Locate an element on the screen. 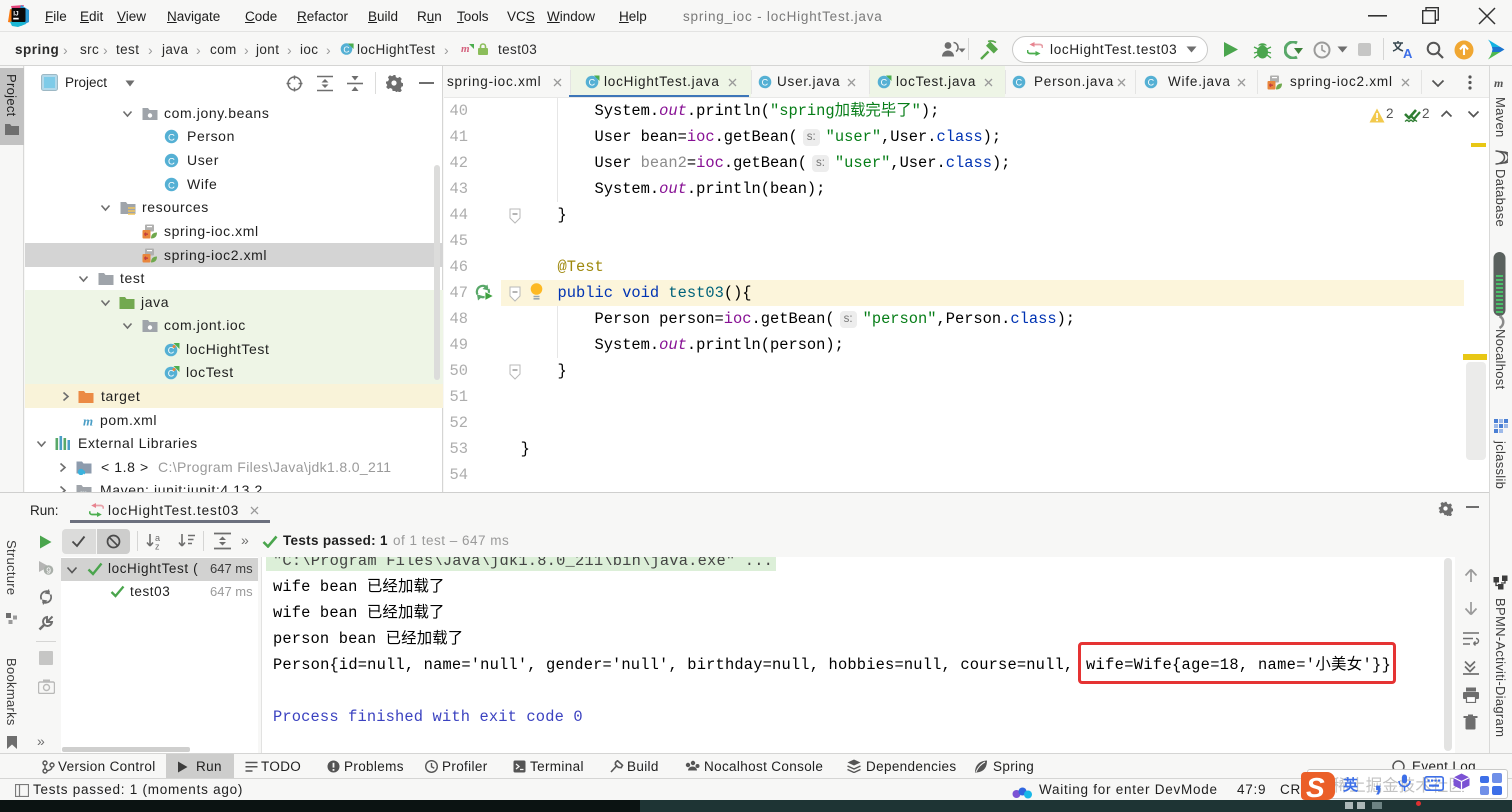 This screenshot has width=1512, height=812. svg-text: A is located at coordinates (1408, 53).